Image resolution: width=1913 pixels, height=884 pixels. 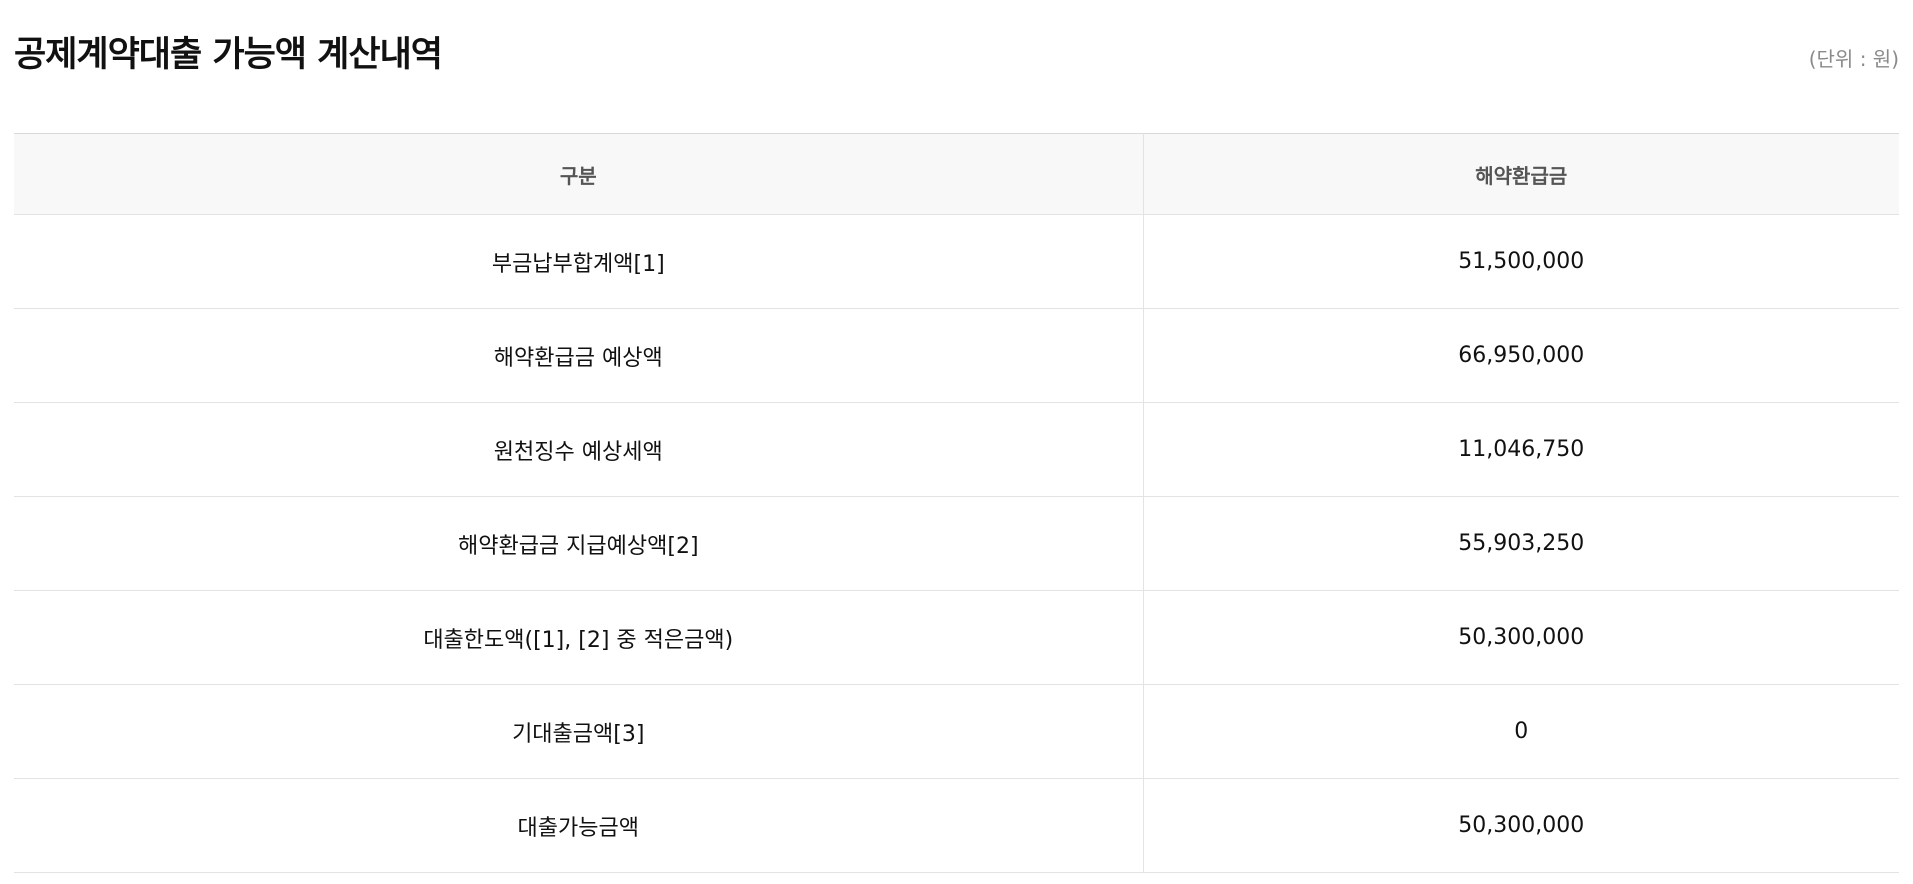 I want to click on table-row: 기대출금액[3] 0, so click(x=956, y=731).